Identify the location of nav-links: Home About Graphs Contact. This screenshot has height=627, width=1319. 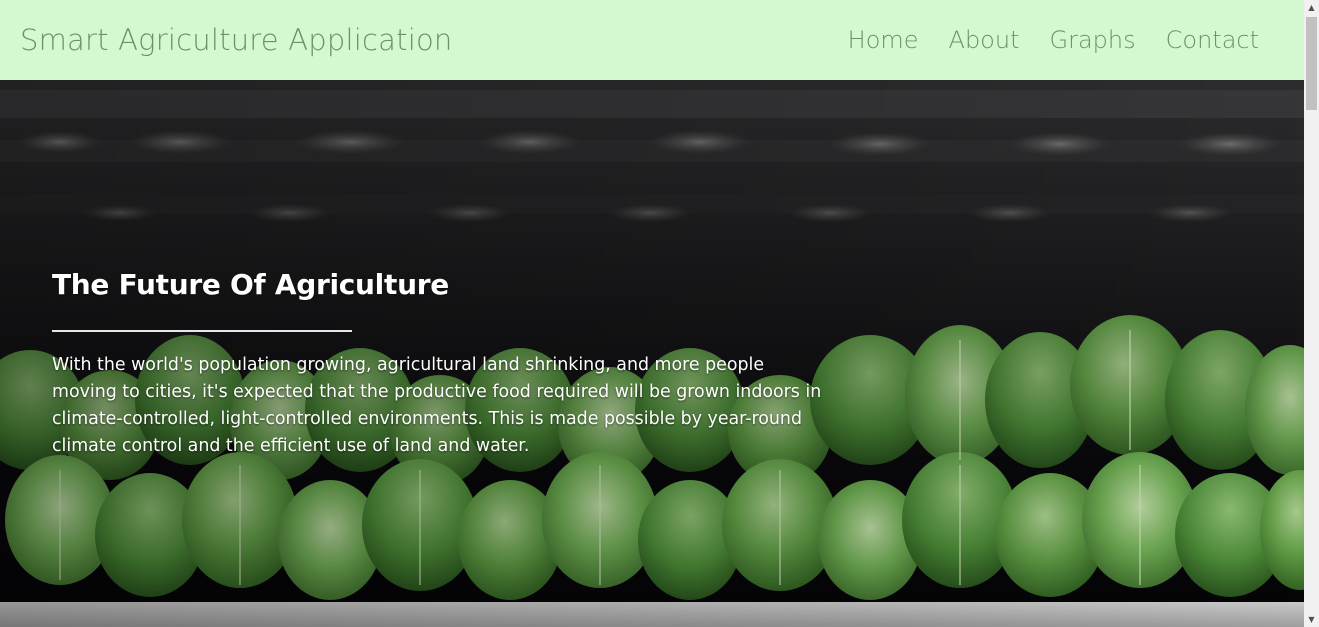
(1038, 40).